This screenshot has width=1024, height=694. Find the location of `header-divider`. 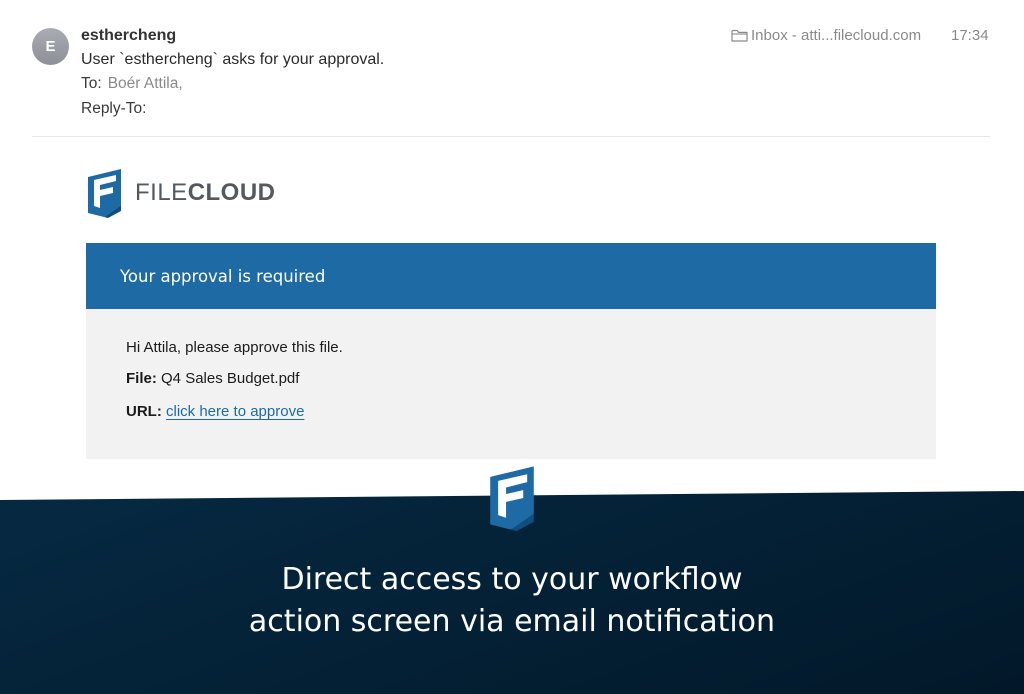

header-divider is located at coordinates (511, 136).